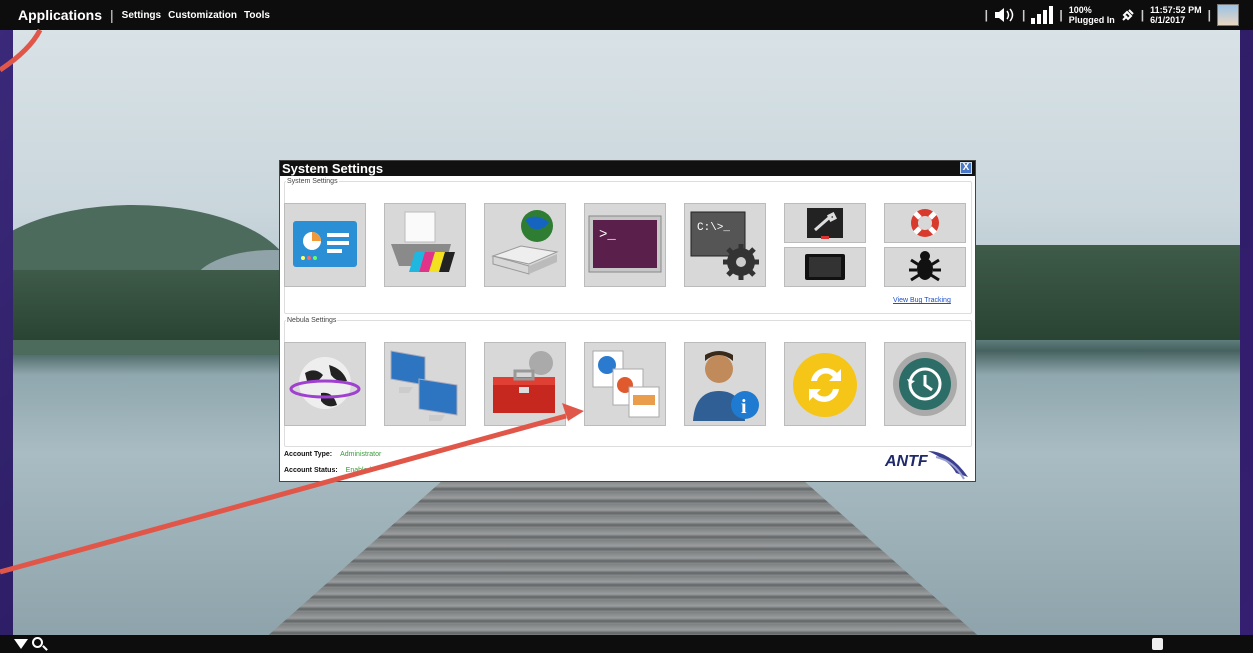 This screenshot has height=653, width=1253. What do you see at coordinates (626, 644) in the screenshot?
I see `bottom-bar` at bounding box center [626, 644].